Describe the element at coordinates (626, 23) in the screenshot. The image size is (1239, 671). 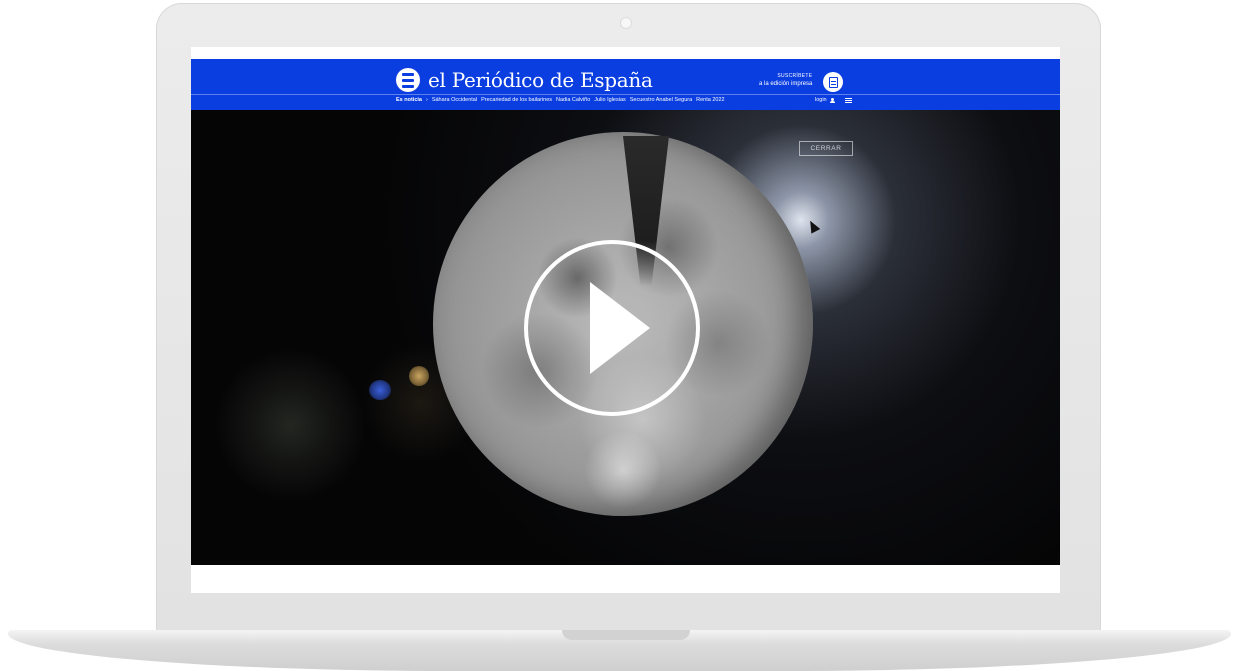
I see `webcam-icon` at that location.